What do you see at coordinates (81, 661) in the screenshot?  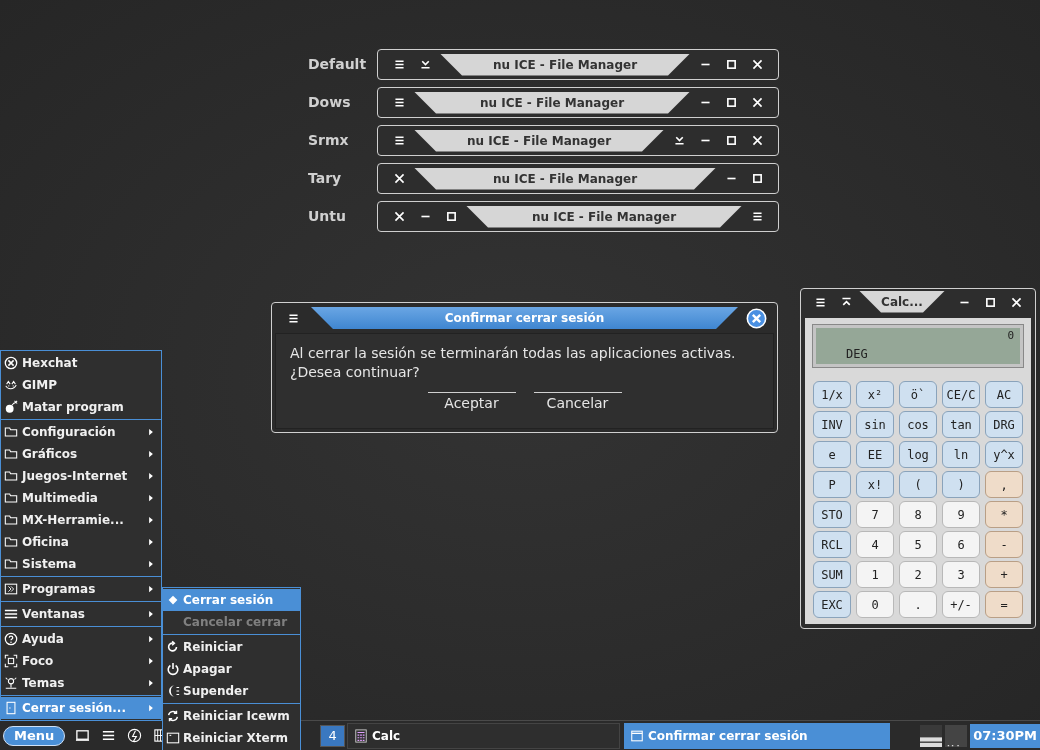 I see `menu-item: Foco` at bounding box center [81, 661].